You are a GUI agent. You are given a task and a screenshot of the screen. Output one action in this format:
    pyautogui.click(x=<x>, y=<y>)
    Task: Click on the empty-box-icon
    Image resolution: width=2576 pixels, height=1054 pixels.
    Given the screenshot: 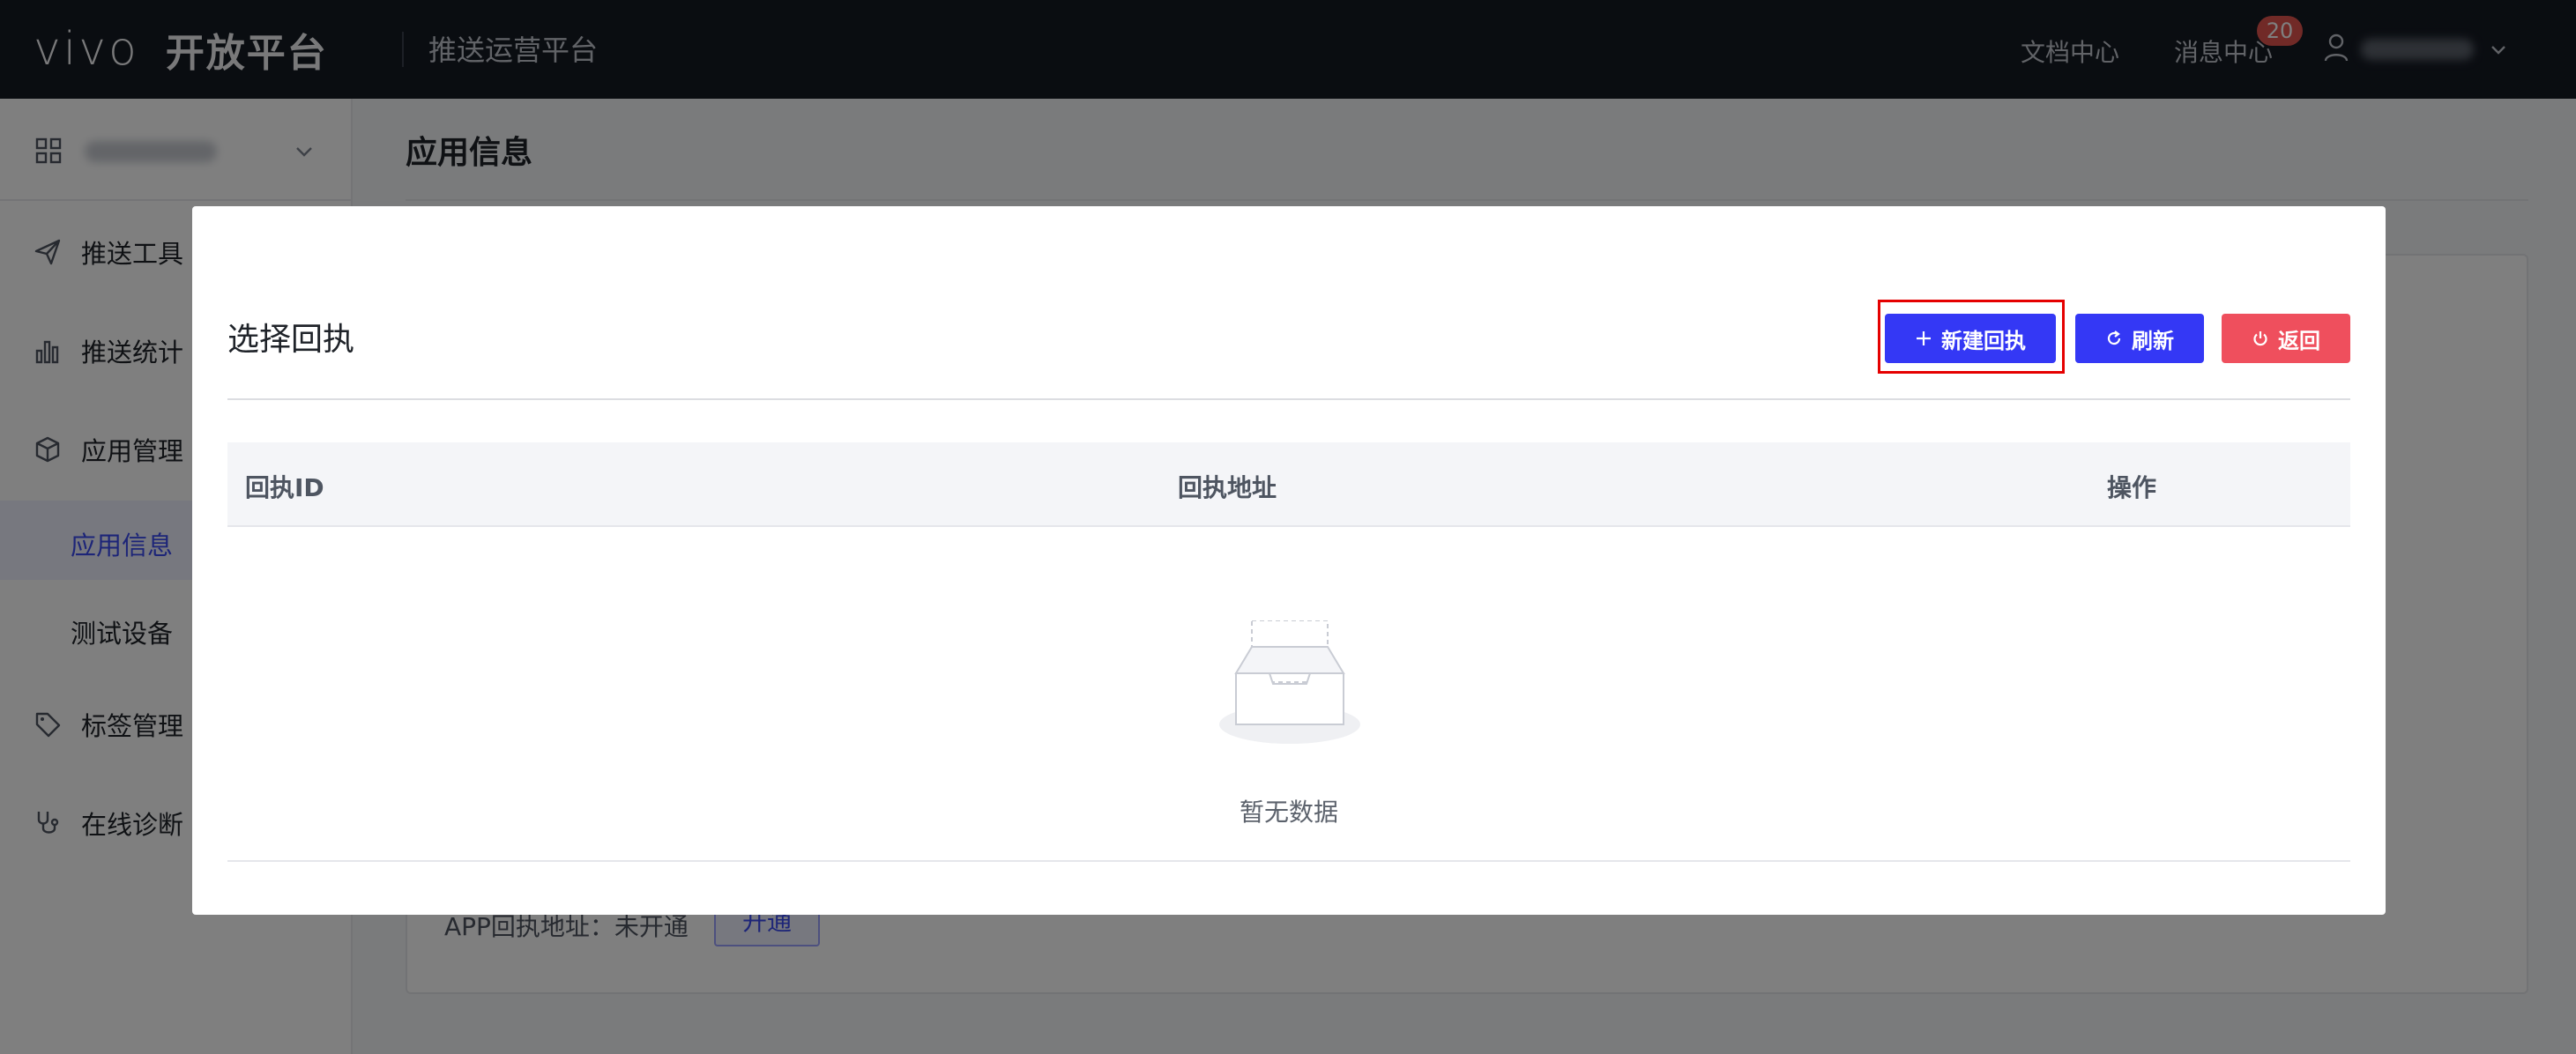 What is the action you would take?
    pyautogui.click(x=1290, y=682)
    